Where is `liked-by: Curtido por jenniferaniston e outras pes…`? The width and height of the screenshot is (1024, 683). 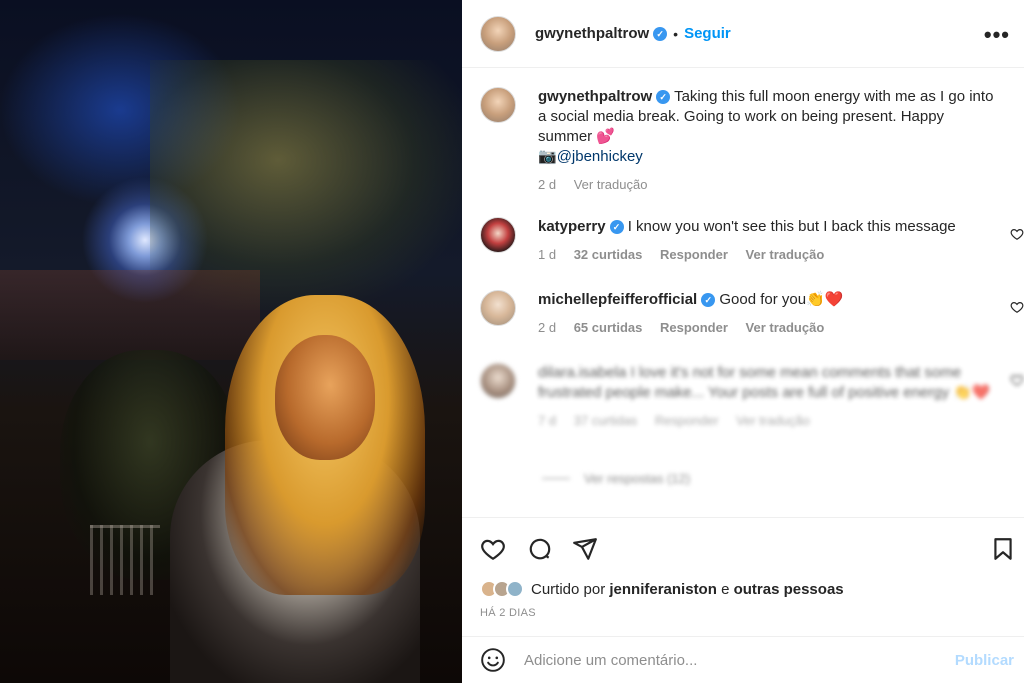
liked-by: Curtido por jenniferaniston e outras pes… is located at coordinates (662, 589).